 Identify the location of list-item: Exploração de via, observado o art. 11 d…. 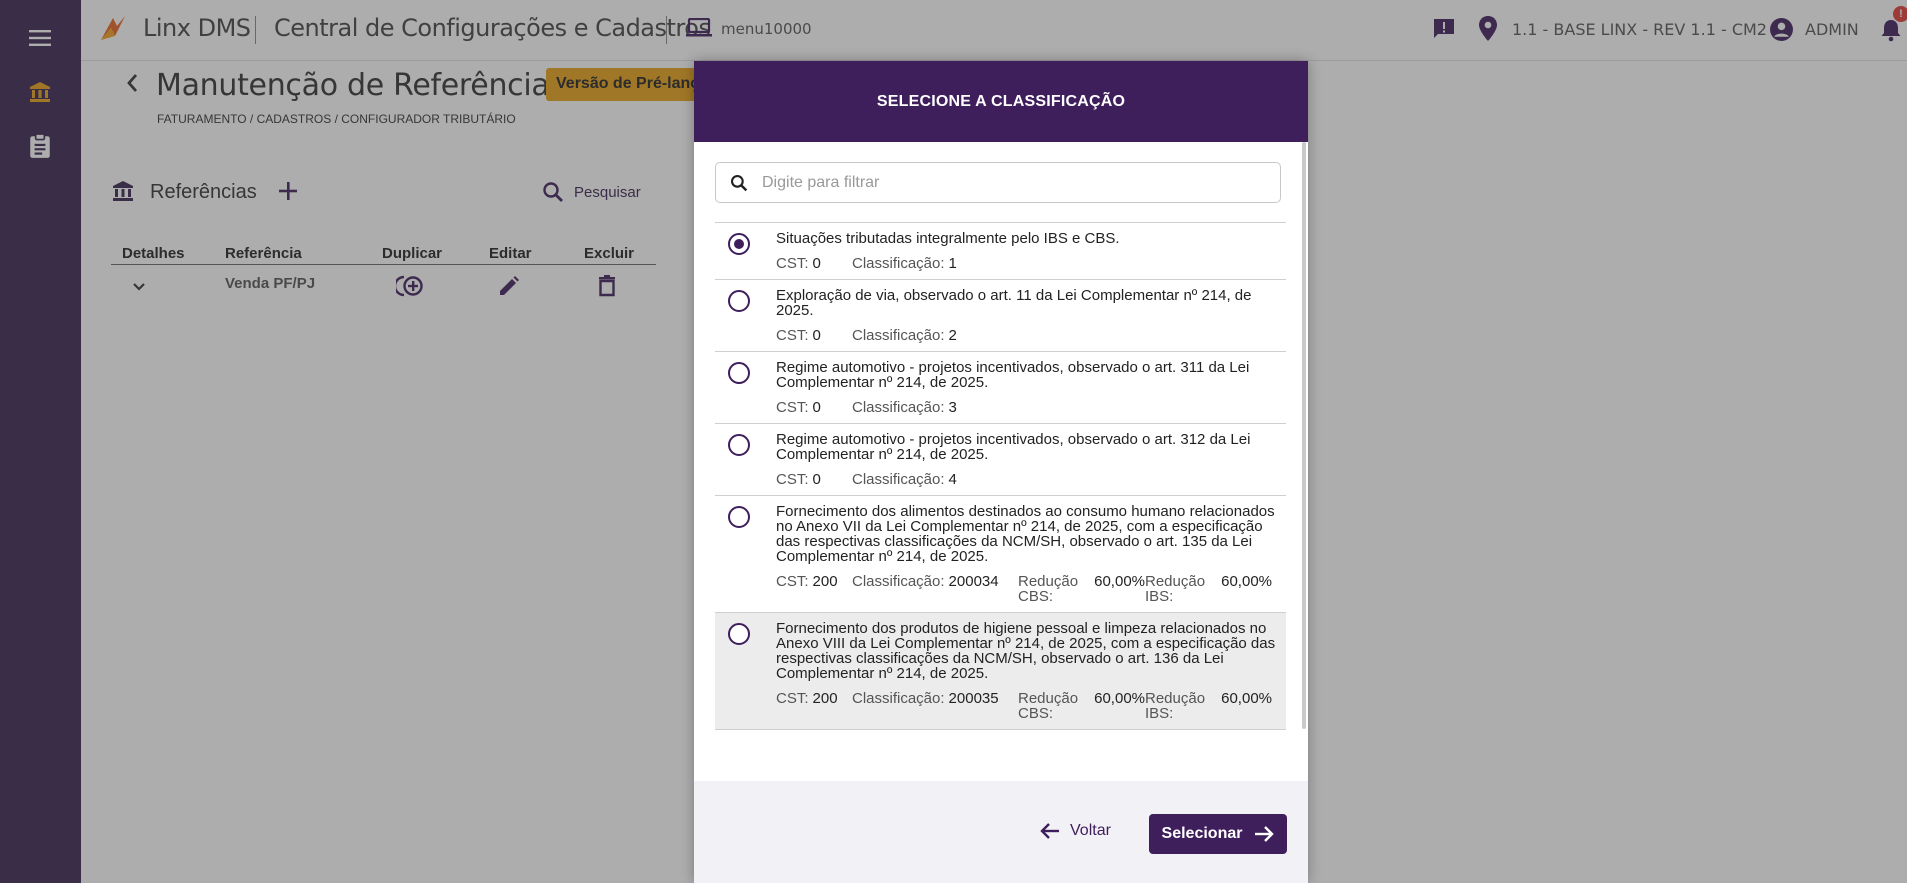
(1000, 315).